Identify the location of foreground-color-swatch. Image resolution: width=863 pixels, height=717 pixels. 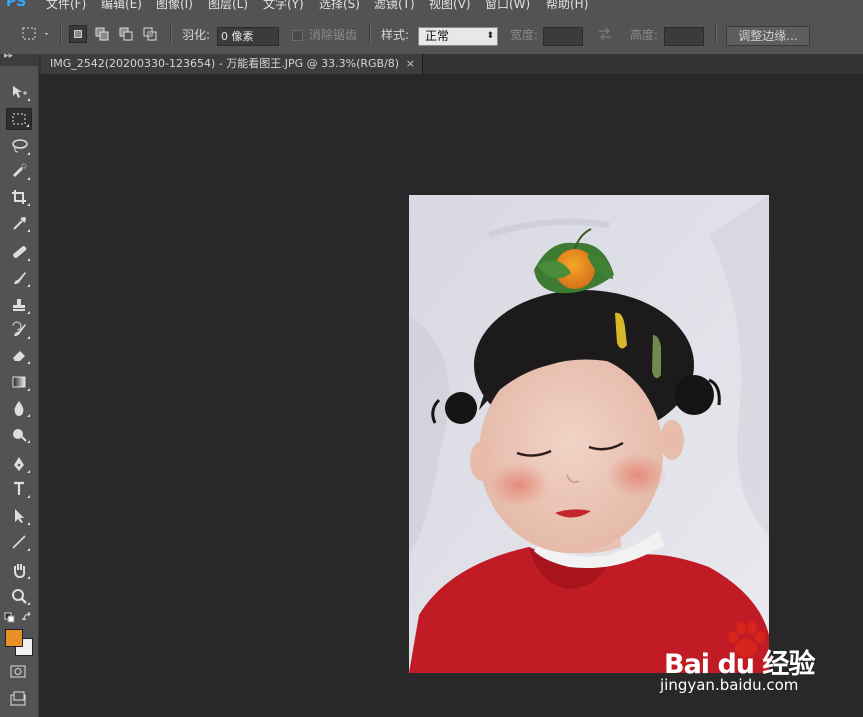
(14, 638).